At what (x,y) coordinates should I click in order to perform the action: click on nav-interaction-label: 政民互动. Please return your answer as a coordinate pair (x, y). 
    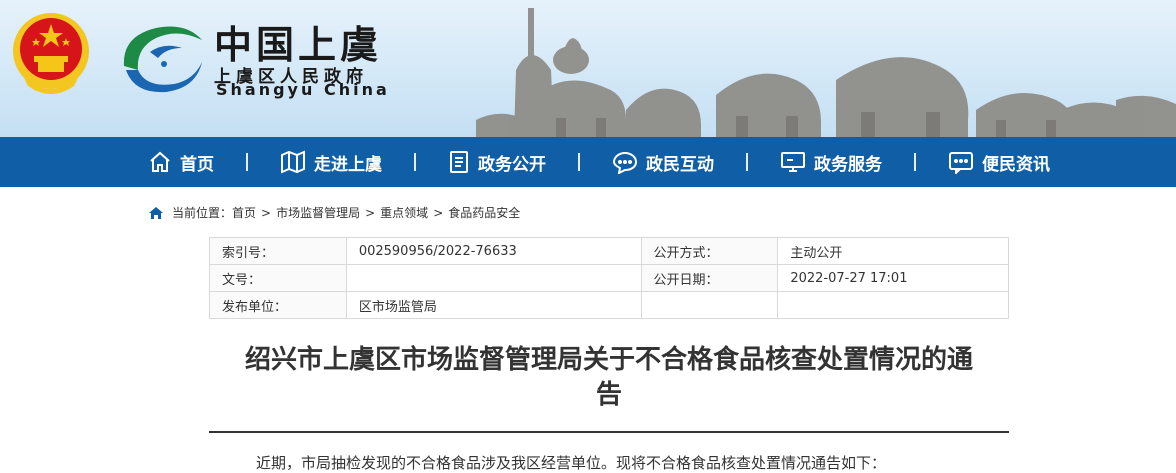
    Looking at the image, I should click on (680, 164).